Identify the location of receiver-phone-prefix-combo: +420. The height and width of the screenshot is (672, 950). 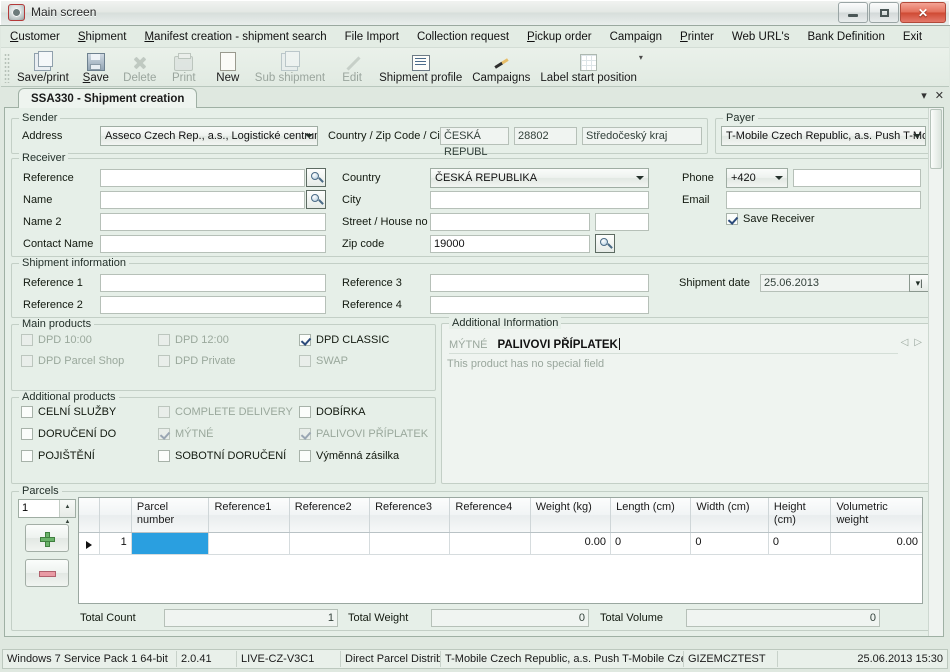
(757, 178).